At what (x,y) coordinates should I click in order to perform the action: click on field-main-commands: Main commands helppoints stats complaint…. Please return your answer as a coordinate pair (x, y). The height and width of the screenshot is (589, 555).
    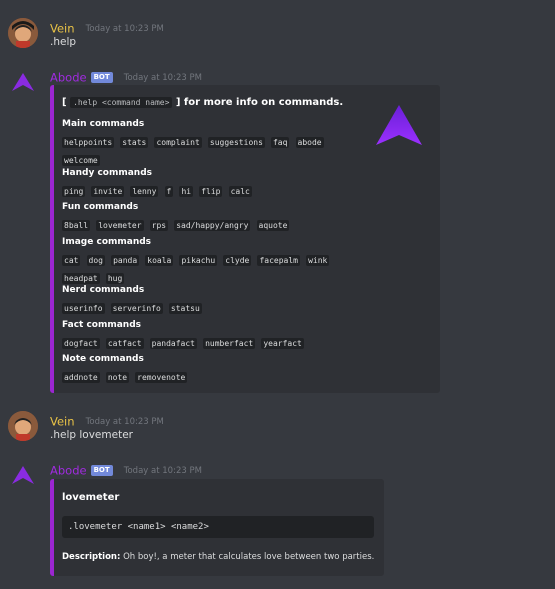
    Looking at the image, I should click on (207, 143).